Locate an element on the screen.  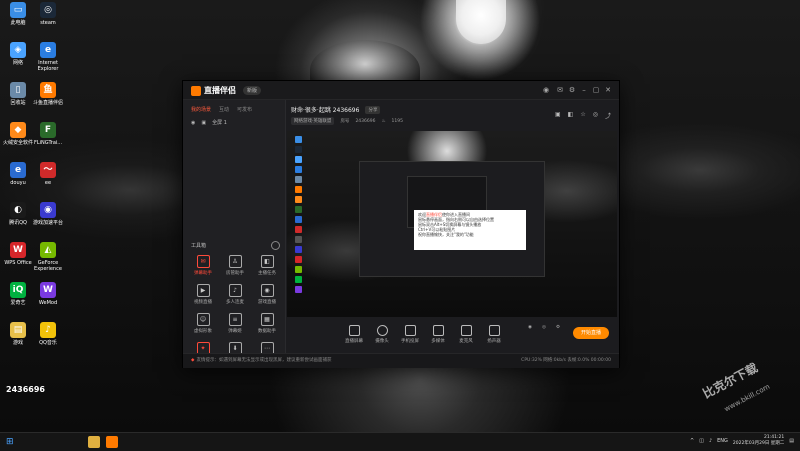
star-icon: ☆ is located at coordinates (582, 115).